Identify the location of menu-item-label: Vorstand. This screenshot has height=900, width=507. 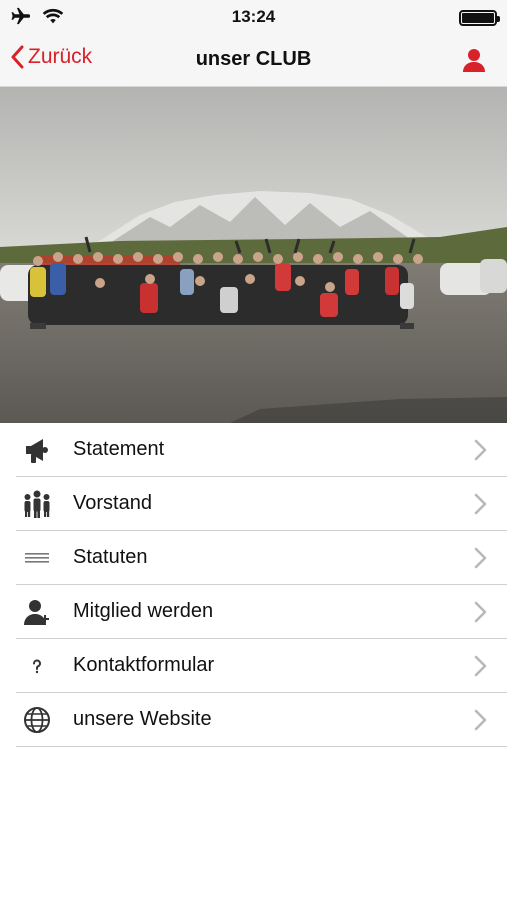
(112, 503).